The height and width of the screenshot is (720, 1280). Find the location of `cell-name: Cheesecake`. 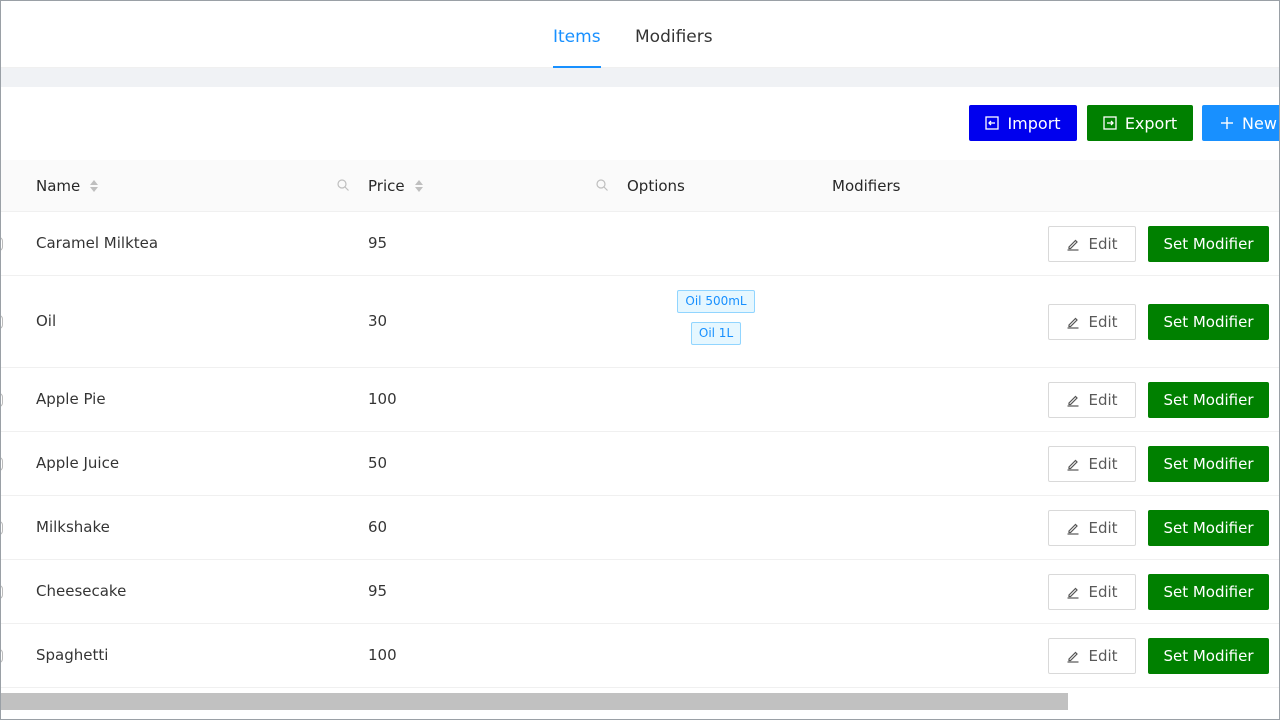

cell-name: Cheesecake is located at coordinates (81, 591).